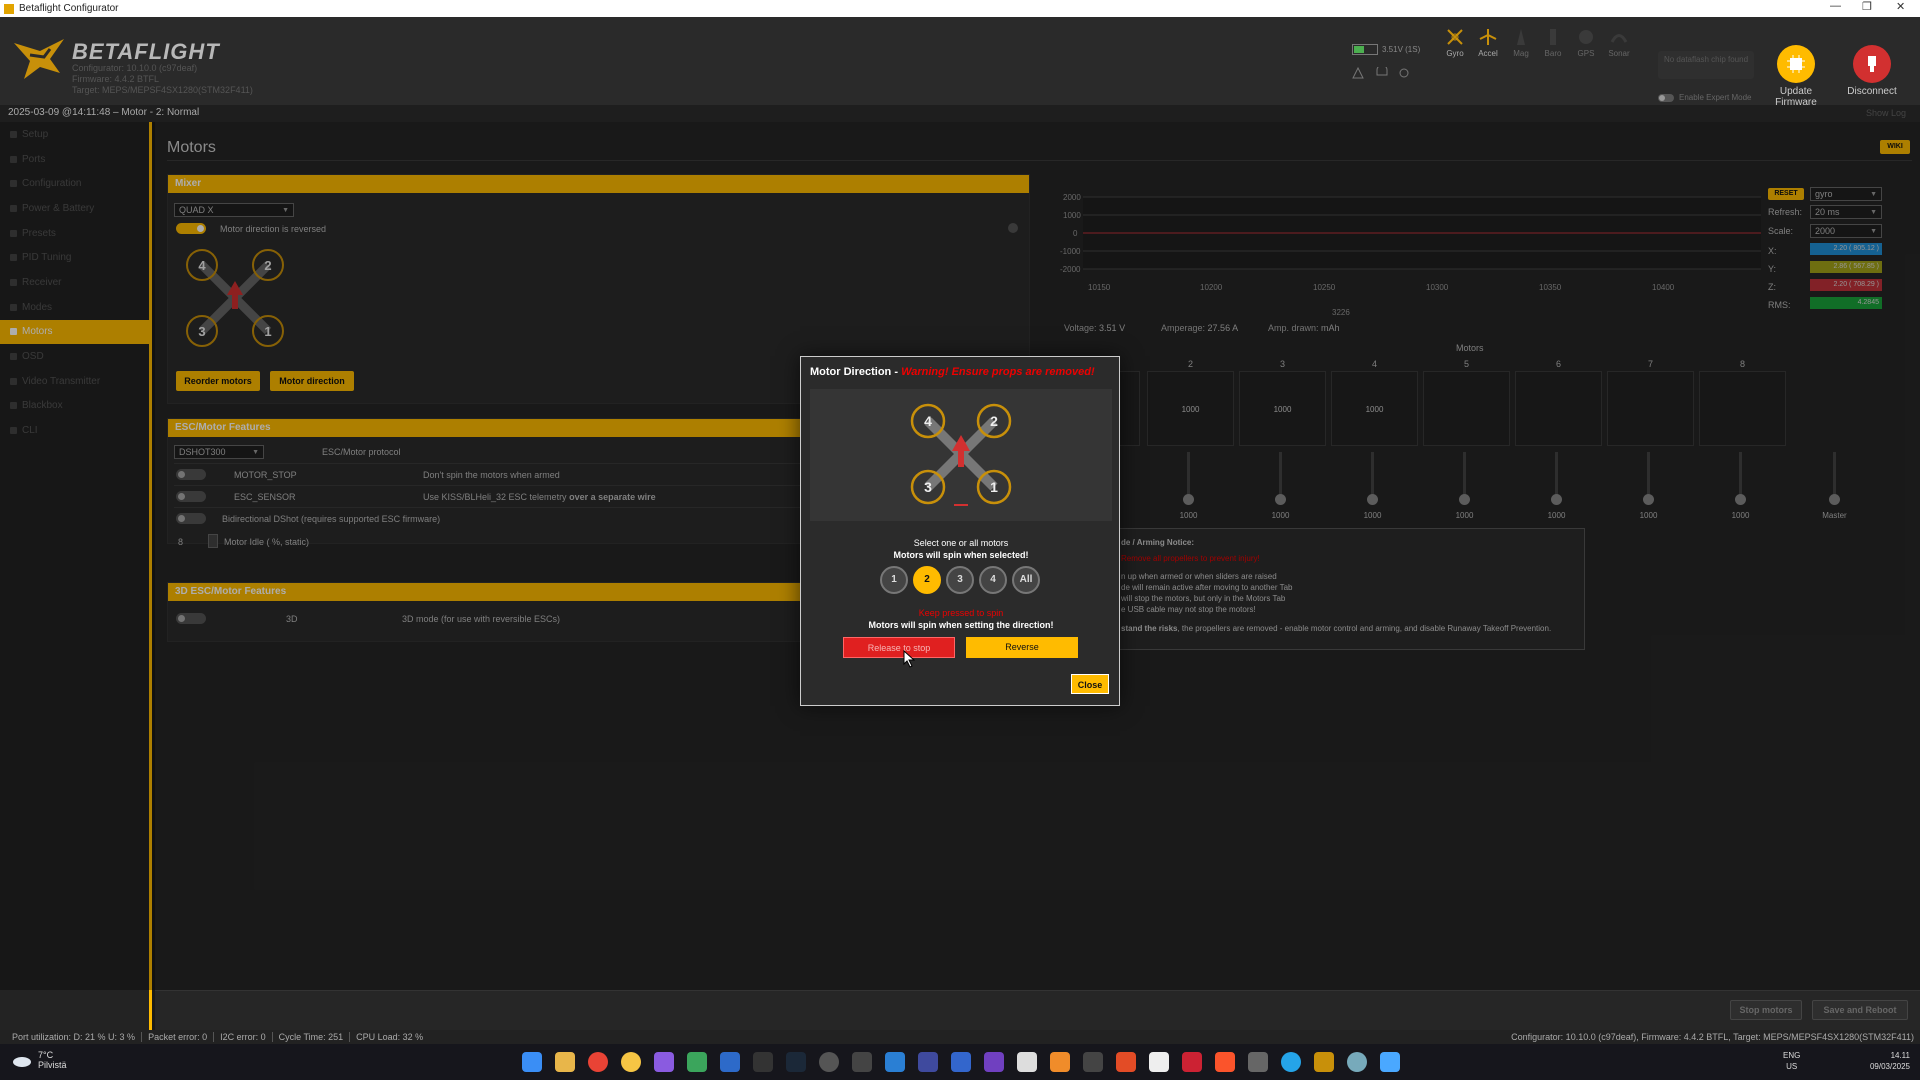 The image size is (1920, 1080). I want to click on svg-text: 1, so click(994, 487).